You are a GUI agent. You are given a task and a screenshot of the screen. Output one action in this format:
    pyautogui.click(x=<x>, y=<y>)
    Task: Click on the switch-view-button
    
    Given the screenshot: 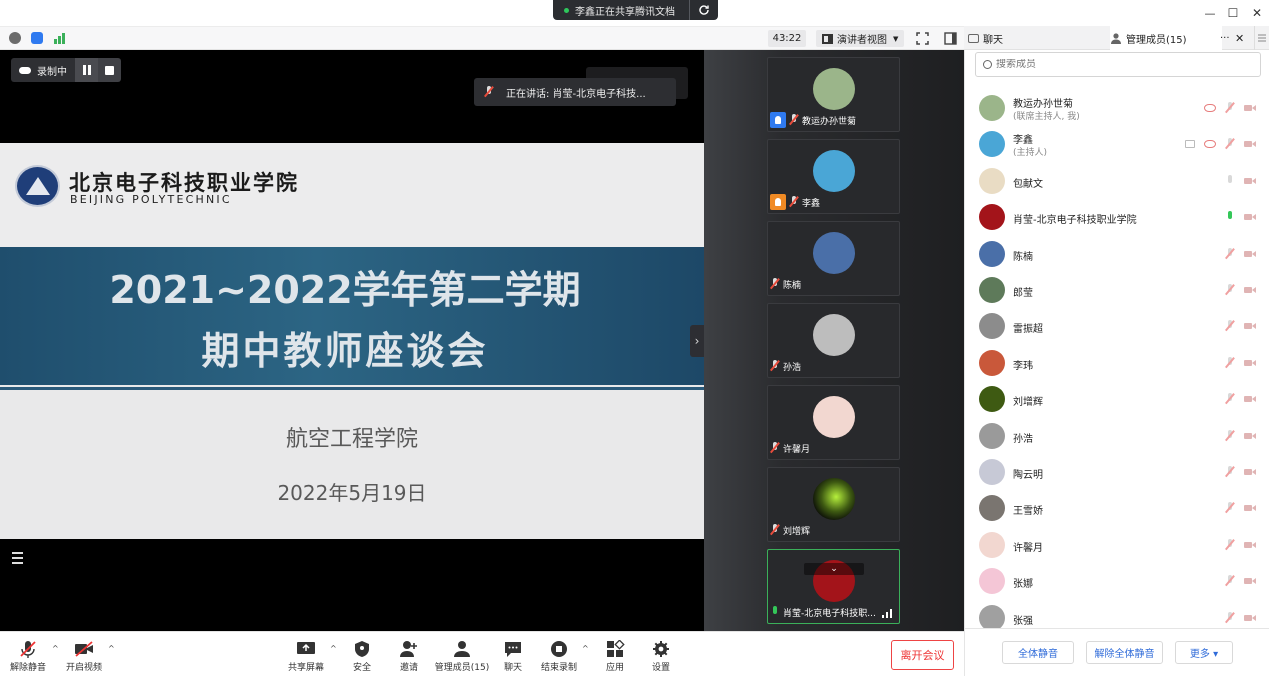 What is the action you would take?
    pyautogui.click(x=703, y=10)
    